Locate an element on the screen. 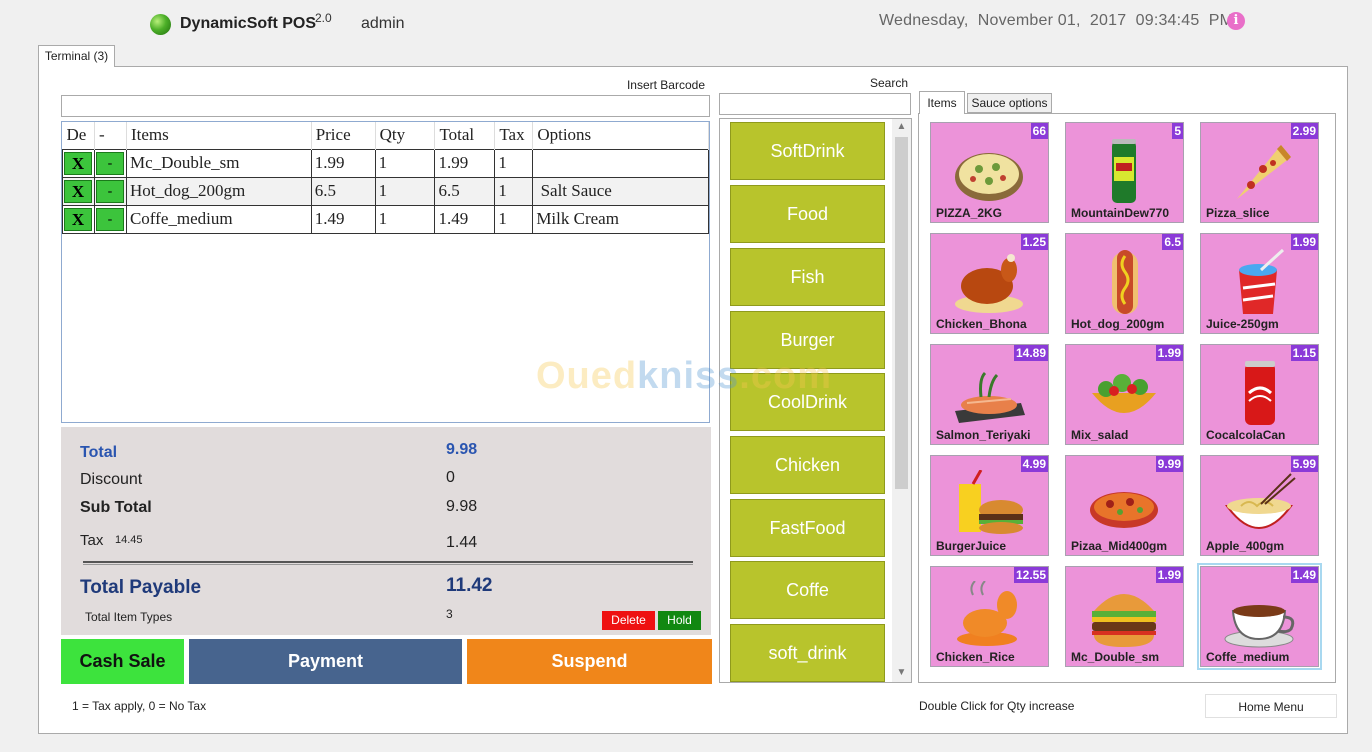 Image resolution: width=1372 pixels, height=752 pixels. cash-sale-button: Cash Sale is located at coordinates (122, 661).